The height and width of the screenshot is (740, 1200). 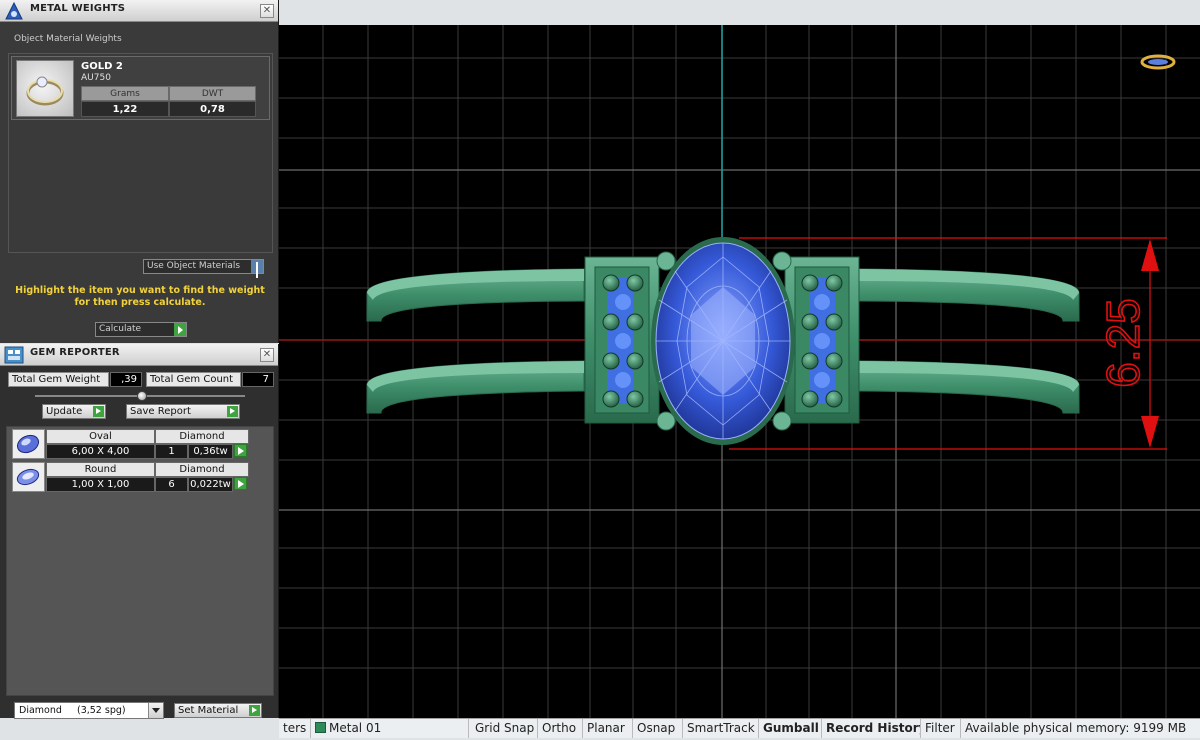 I want to click on filter-toggle: Filter, so click(x=941, y=728).